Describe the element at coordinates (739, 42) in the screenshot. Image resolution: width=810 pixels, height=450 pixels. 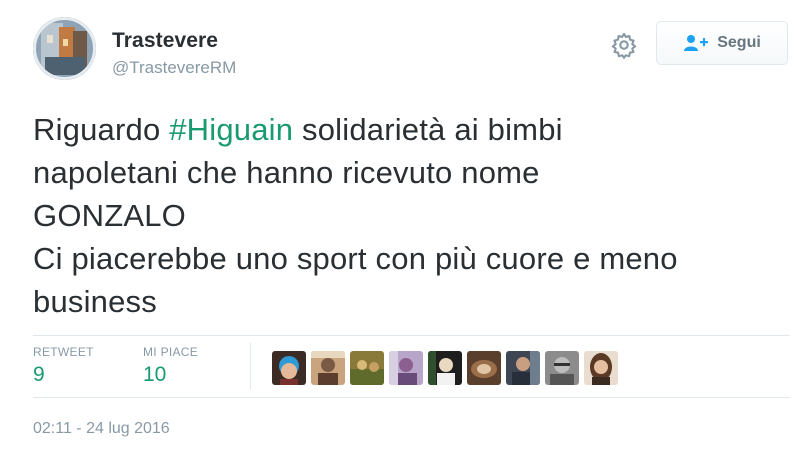
I see `follow-button-label: Segui` at that location.